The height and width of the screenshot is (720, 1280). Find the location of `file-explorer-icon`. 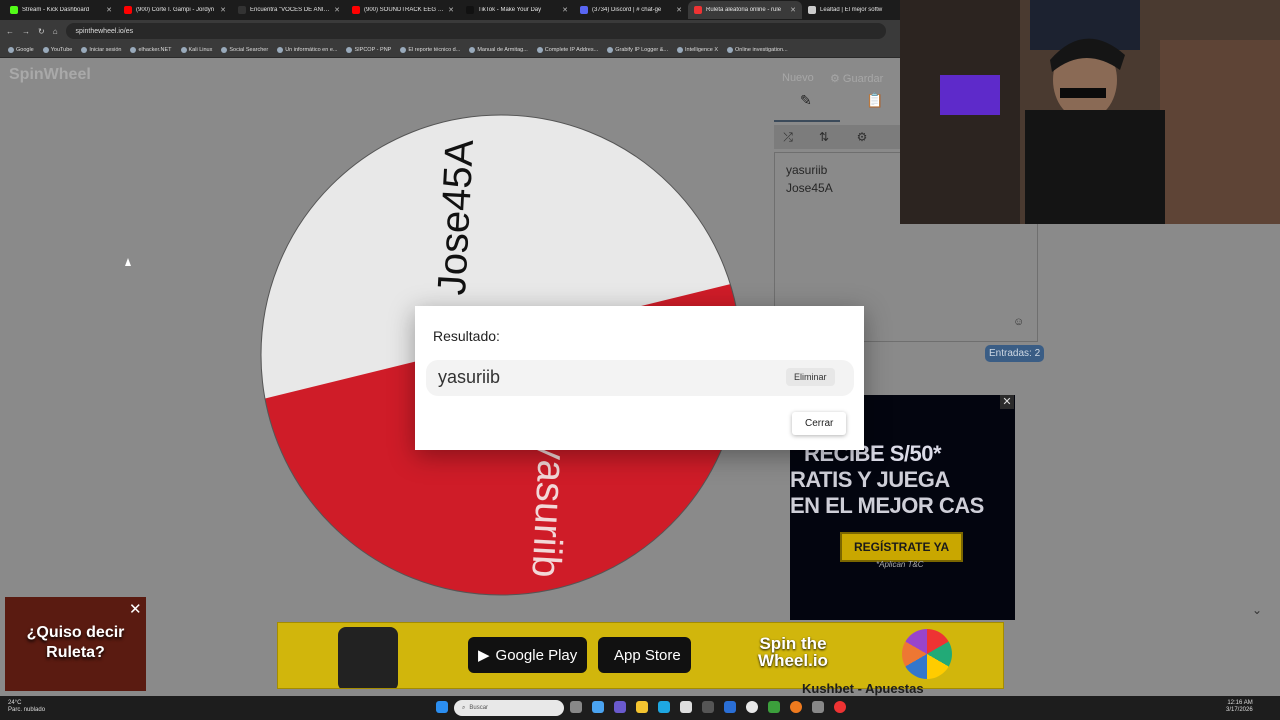

file-explorer-icon is located at coordinates (642, 707).